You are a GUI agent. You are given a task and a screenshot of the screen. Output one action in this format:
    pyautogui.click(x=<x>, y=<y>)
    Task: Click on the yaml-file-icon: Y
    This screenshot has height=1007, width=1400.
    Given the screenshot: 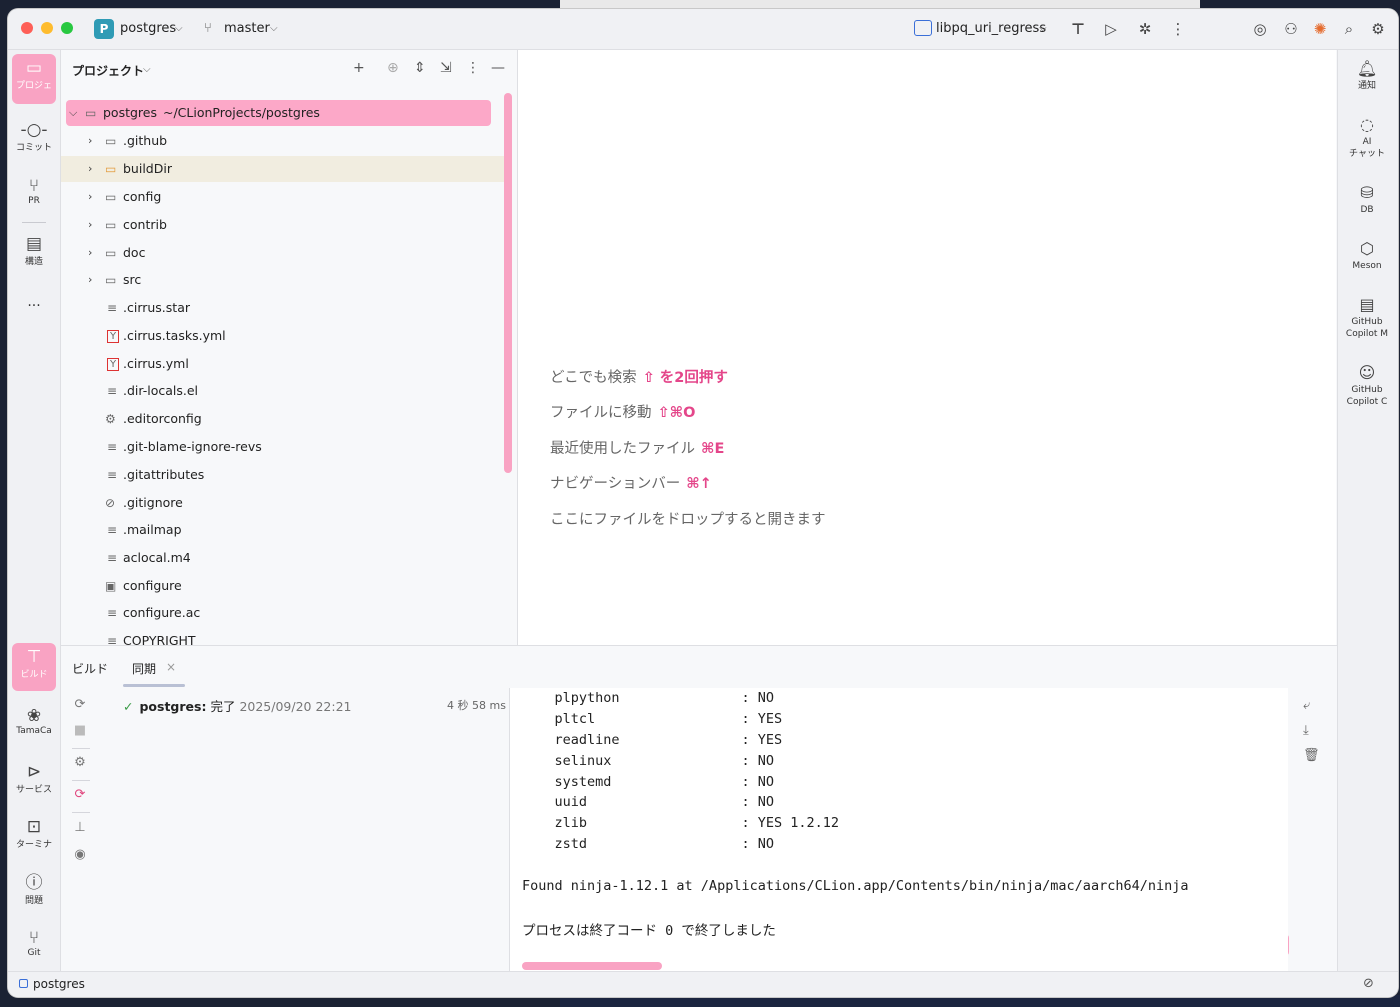 What is the action you would take?
    pyautogui.click(x=113, y=336)
    